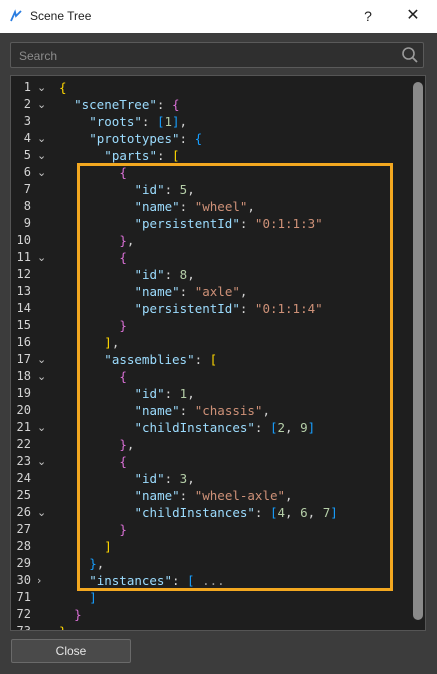  I want to click on code-line: "assemblies": [, so click(160, 359).